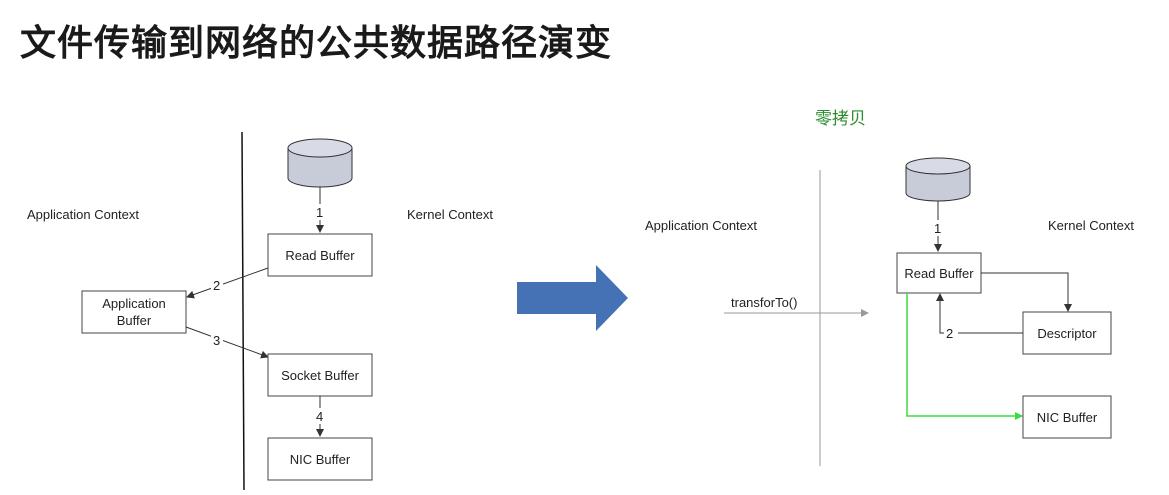 The image size is (1169, 495). I want to click on right-read-buffer-label: Read Buffer, so click(939, 273).